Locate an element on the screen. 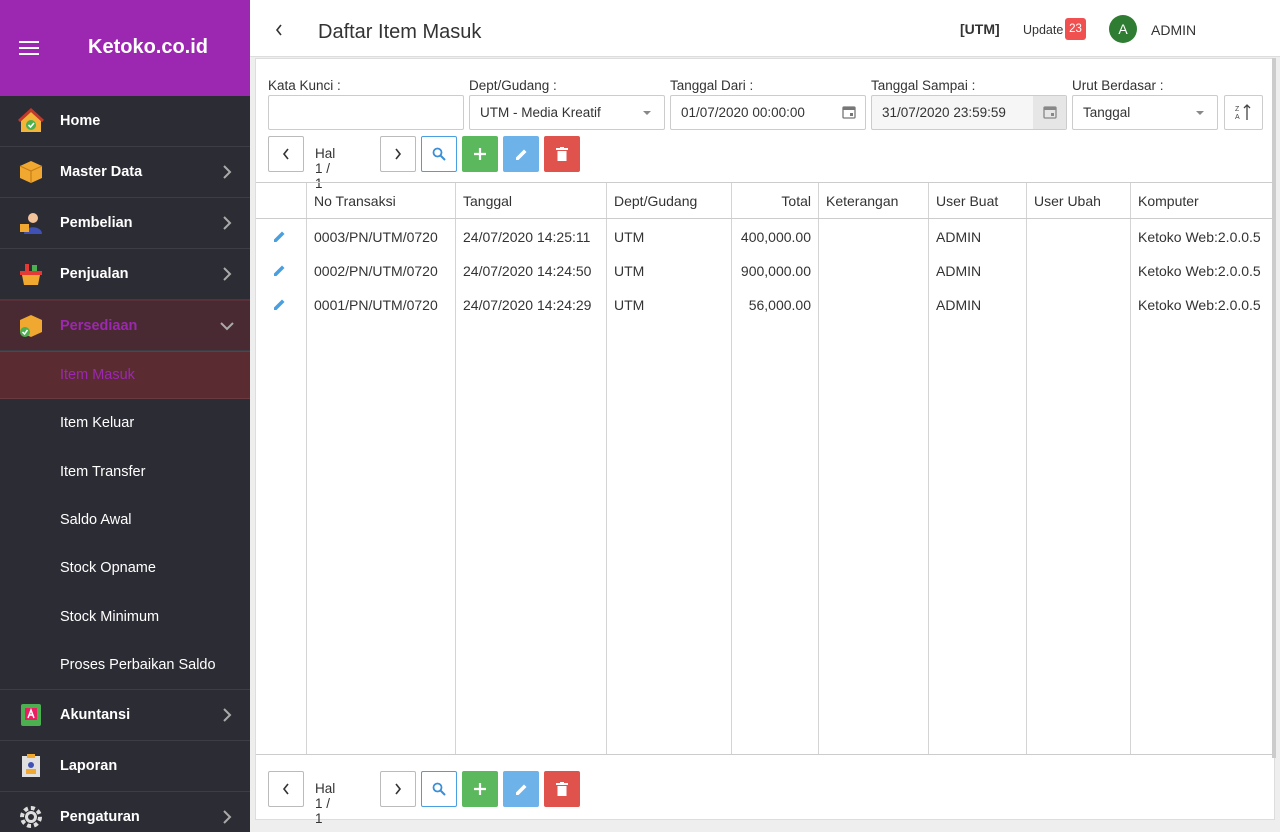 This screenshot has height=832, width=1280. date-to-input: 31/07/2020 23:59:59 is located at coordinates (969, 112).